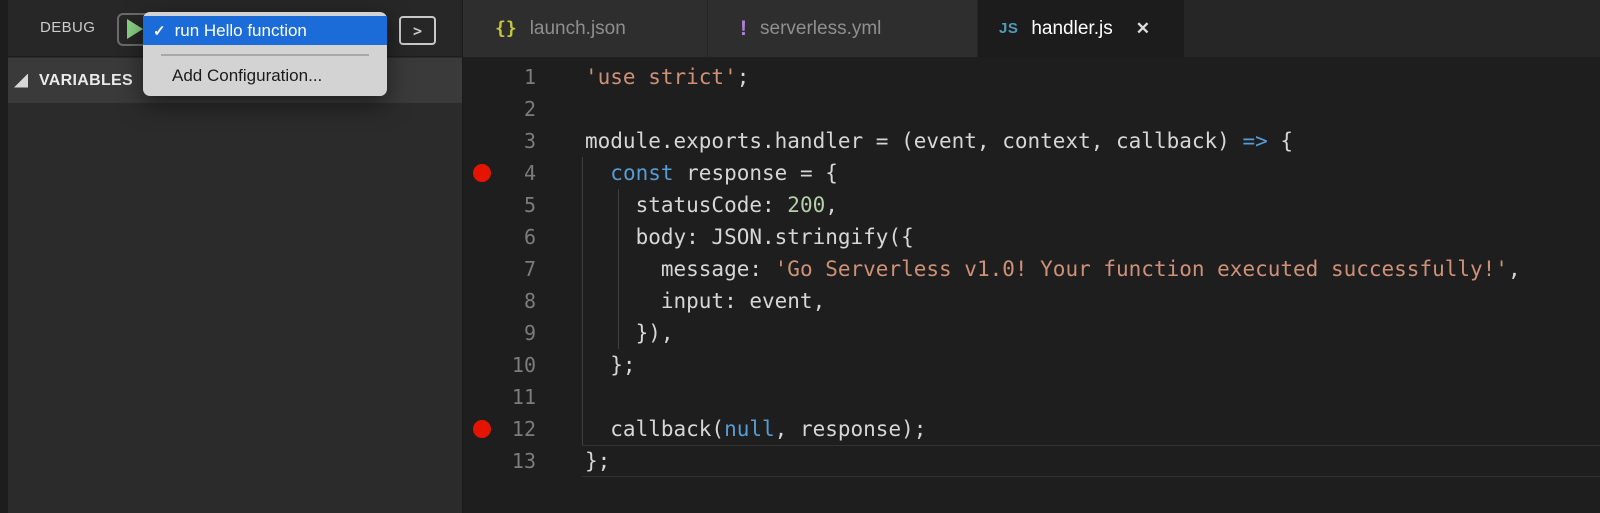 This screenshot has width=1600, height=513. What do you see at coordinates (1031, 397) in the screenshot?
I see `code-line-11: 11` at bounding box center [1031, 397].